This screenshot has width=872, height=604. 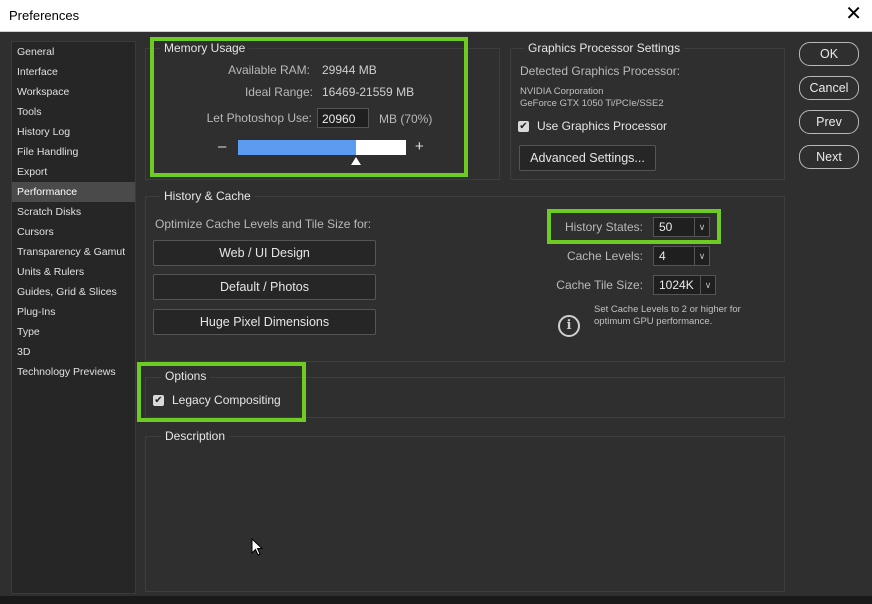 What do you see at coordinates (195, 436) in the screenshot?
I see `description-legend: Description` at bounding box center [195, 436].